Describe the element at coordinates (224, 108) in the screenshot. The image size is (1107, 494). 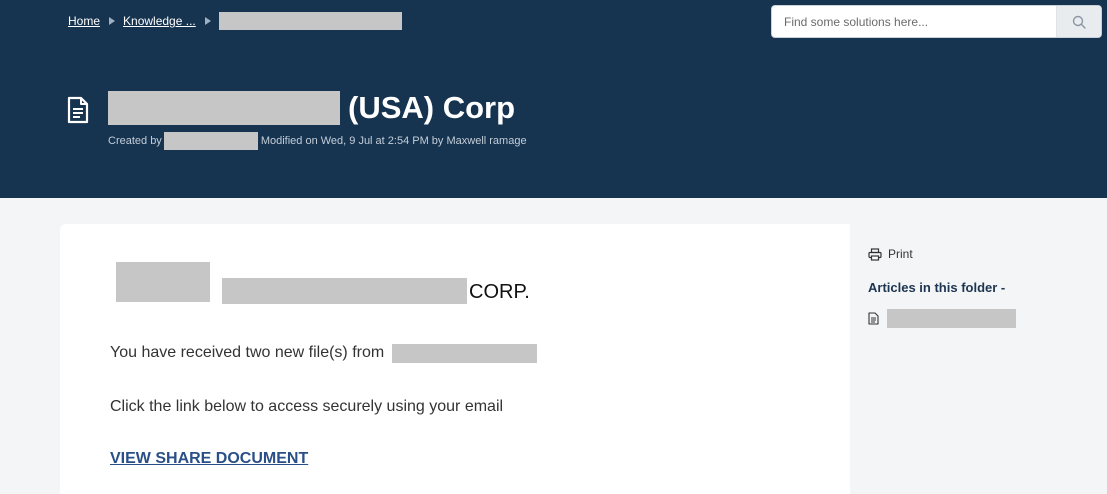
I see `title-redacted` at that location.